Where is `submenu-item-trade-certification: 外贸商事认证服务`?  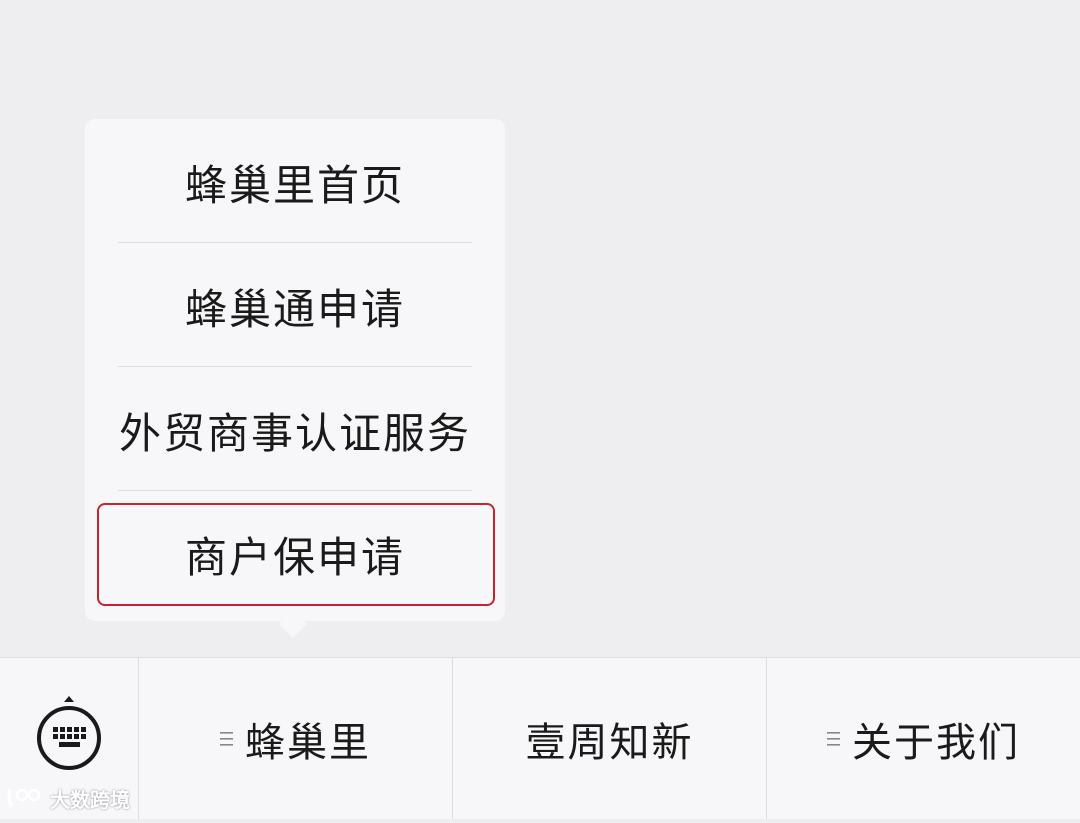
submenu-item-trade-certification: 外贸商事认证服务 is located at coordinates (295, 430).